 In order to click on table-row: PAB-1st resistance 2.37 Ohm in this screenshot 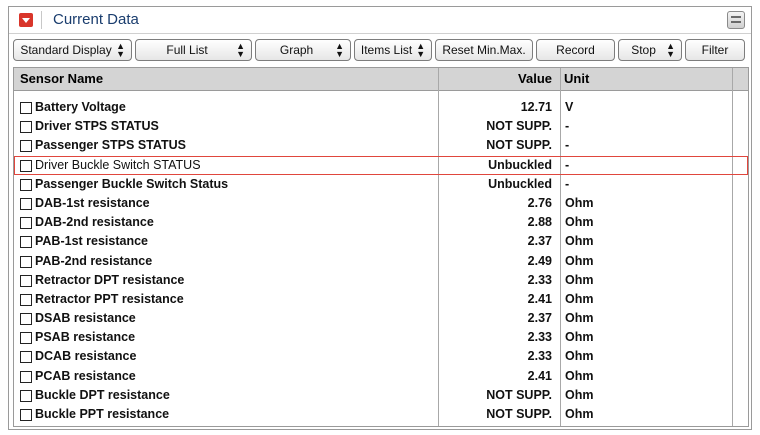, I will do `click(381, 241)`.